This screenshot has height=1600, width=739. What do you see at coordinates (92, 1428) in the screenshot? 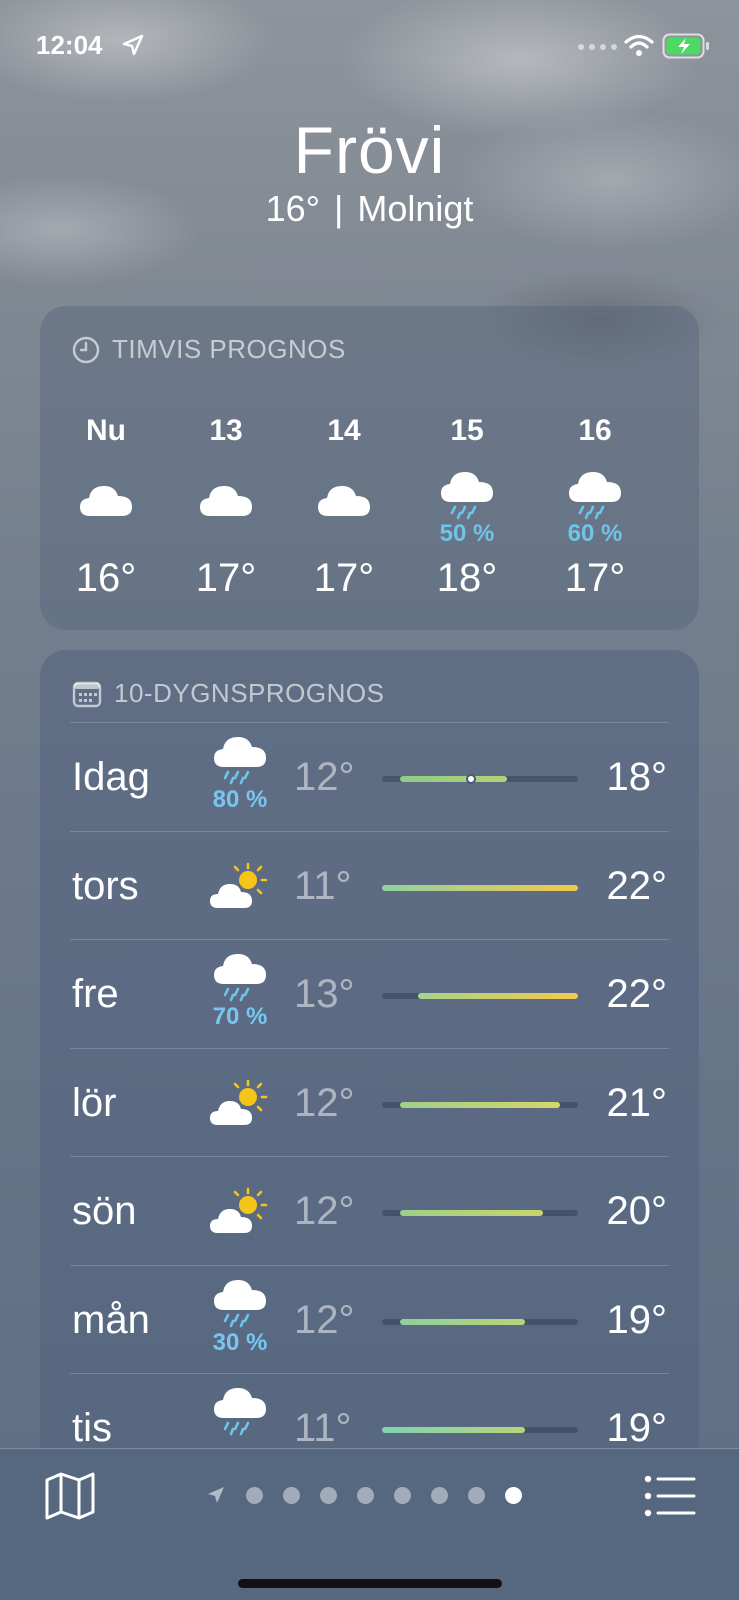
I see `day-name: tis` at bounding box center [92, 1428].